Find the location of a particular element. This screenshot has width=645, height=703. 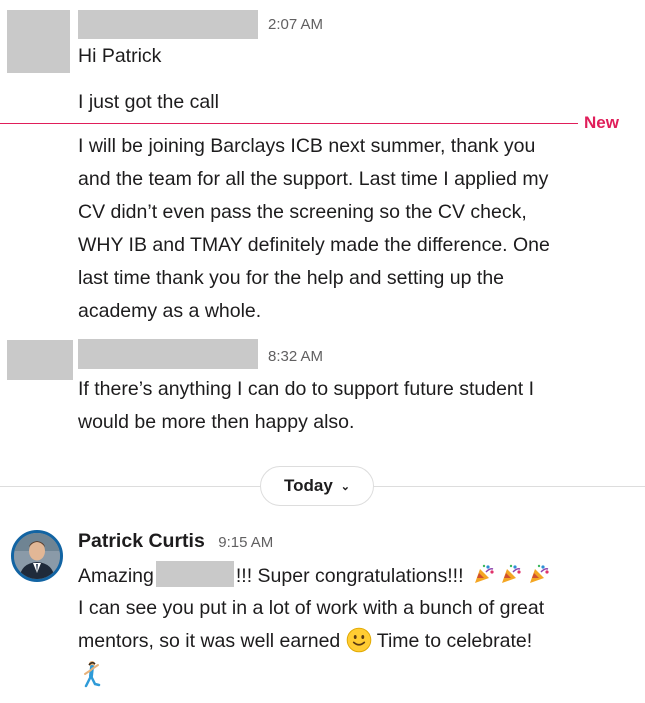

message-text: I just got the call is located at coordinates (148, 102).